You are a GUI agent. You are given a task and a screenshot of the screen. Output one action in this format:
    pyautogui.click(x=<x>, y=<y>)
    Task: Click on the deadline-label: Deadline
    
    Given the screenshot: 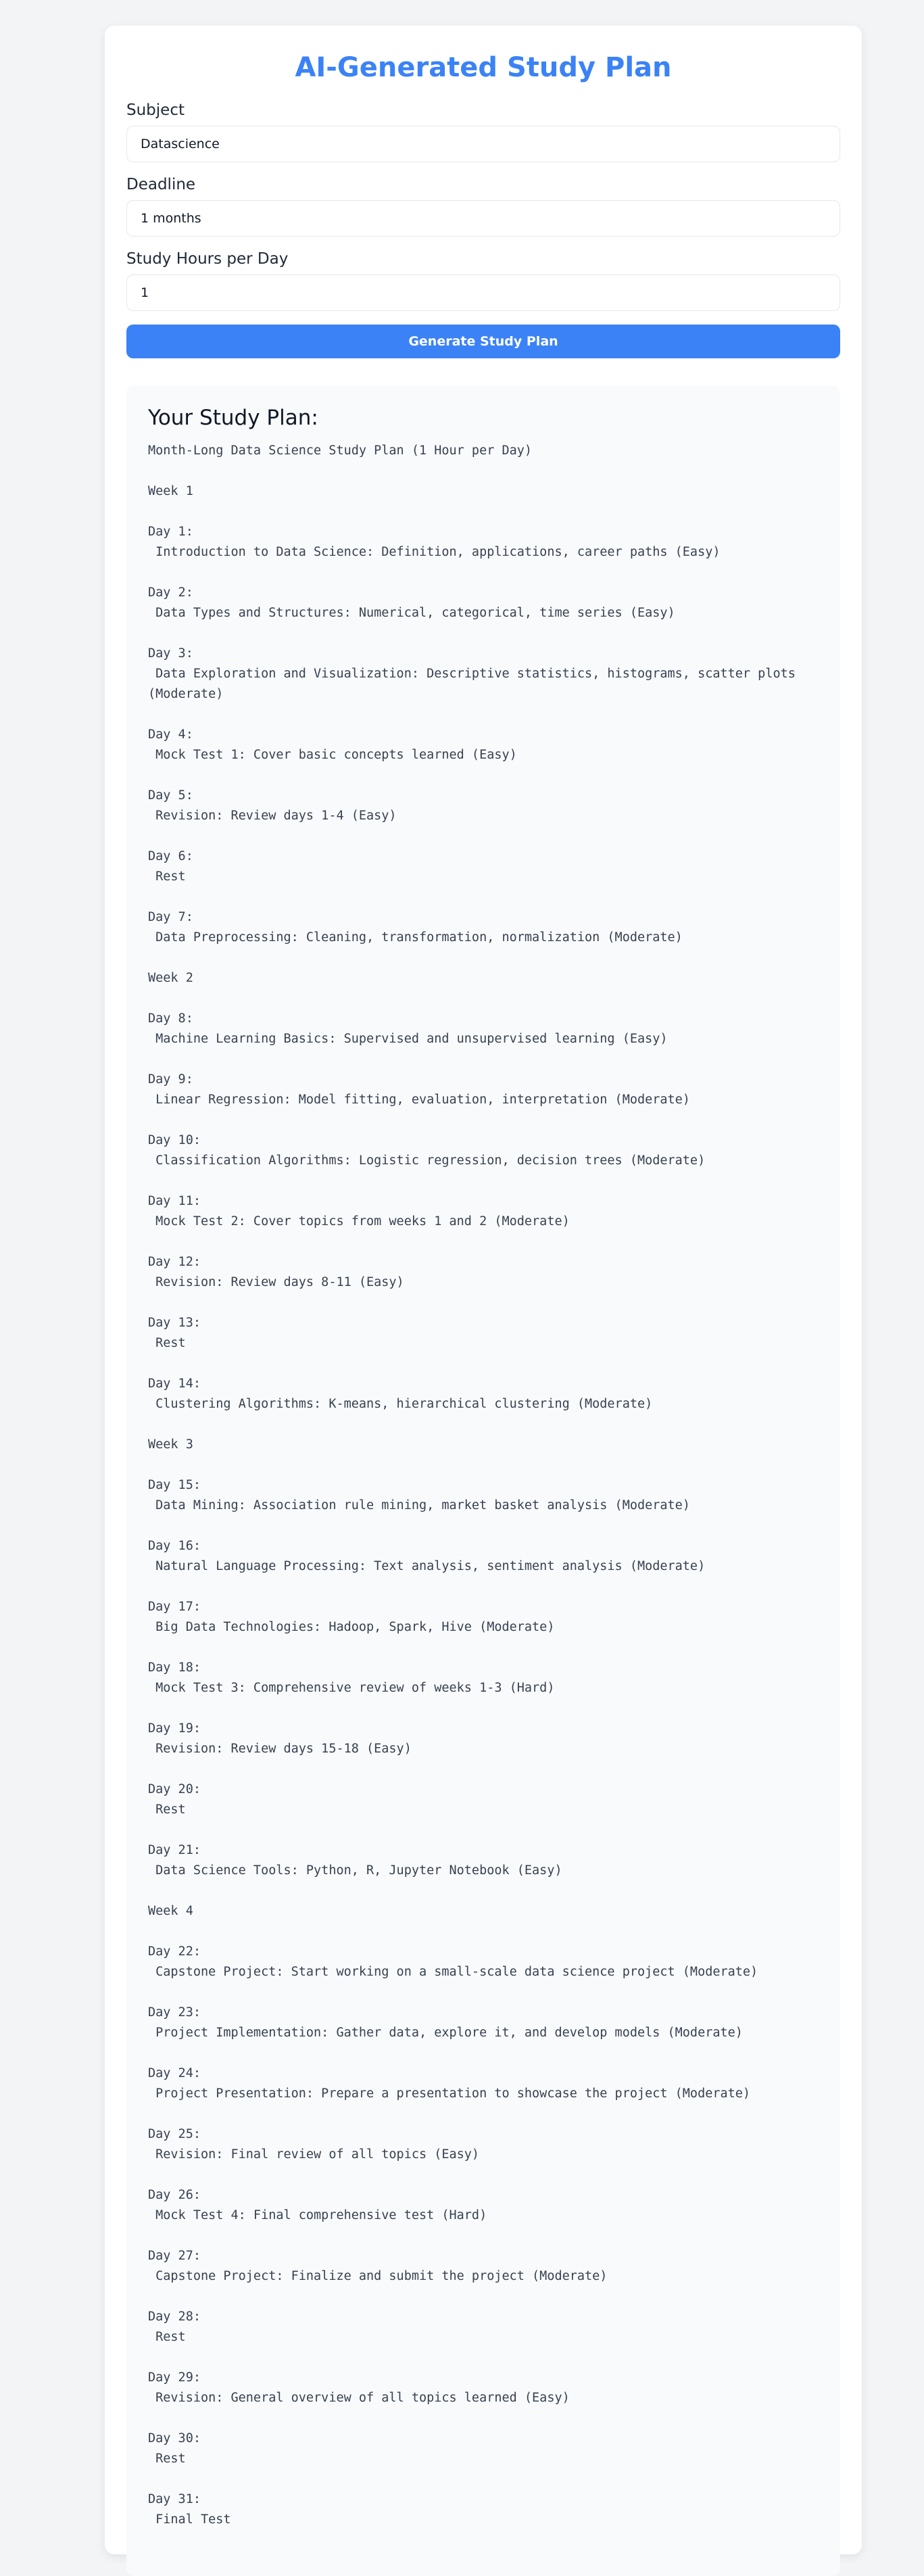 What is the action you would take?
    pyautogui.click(x=161, y=184)
    